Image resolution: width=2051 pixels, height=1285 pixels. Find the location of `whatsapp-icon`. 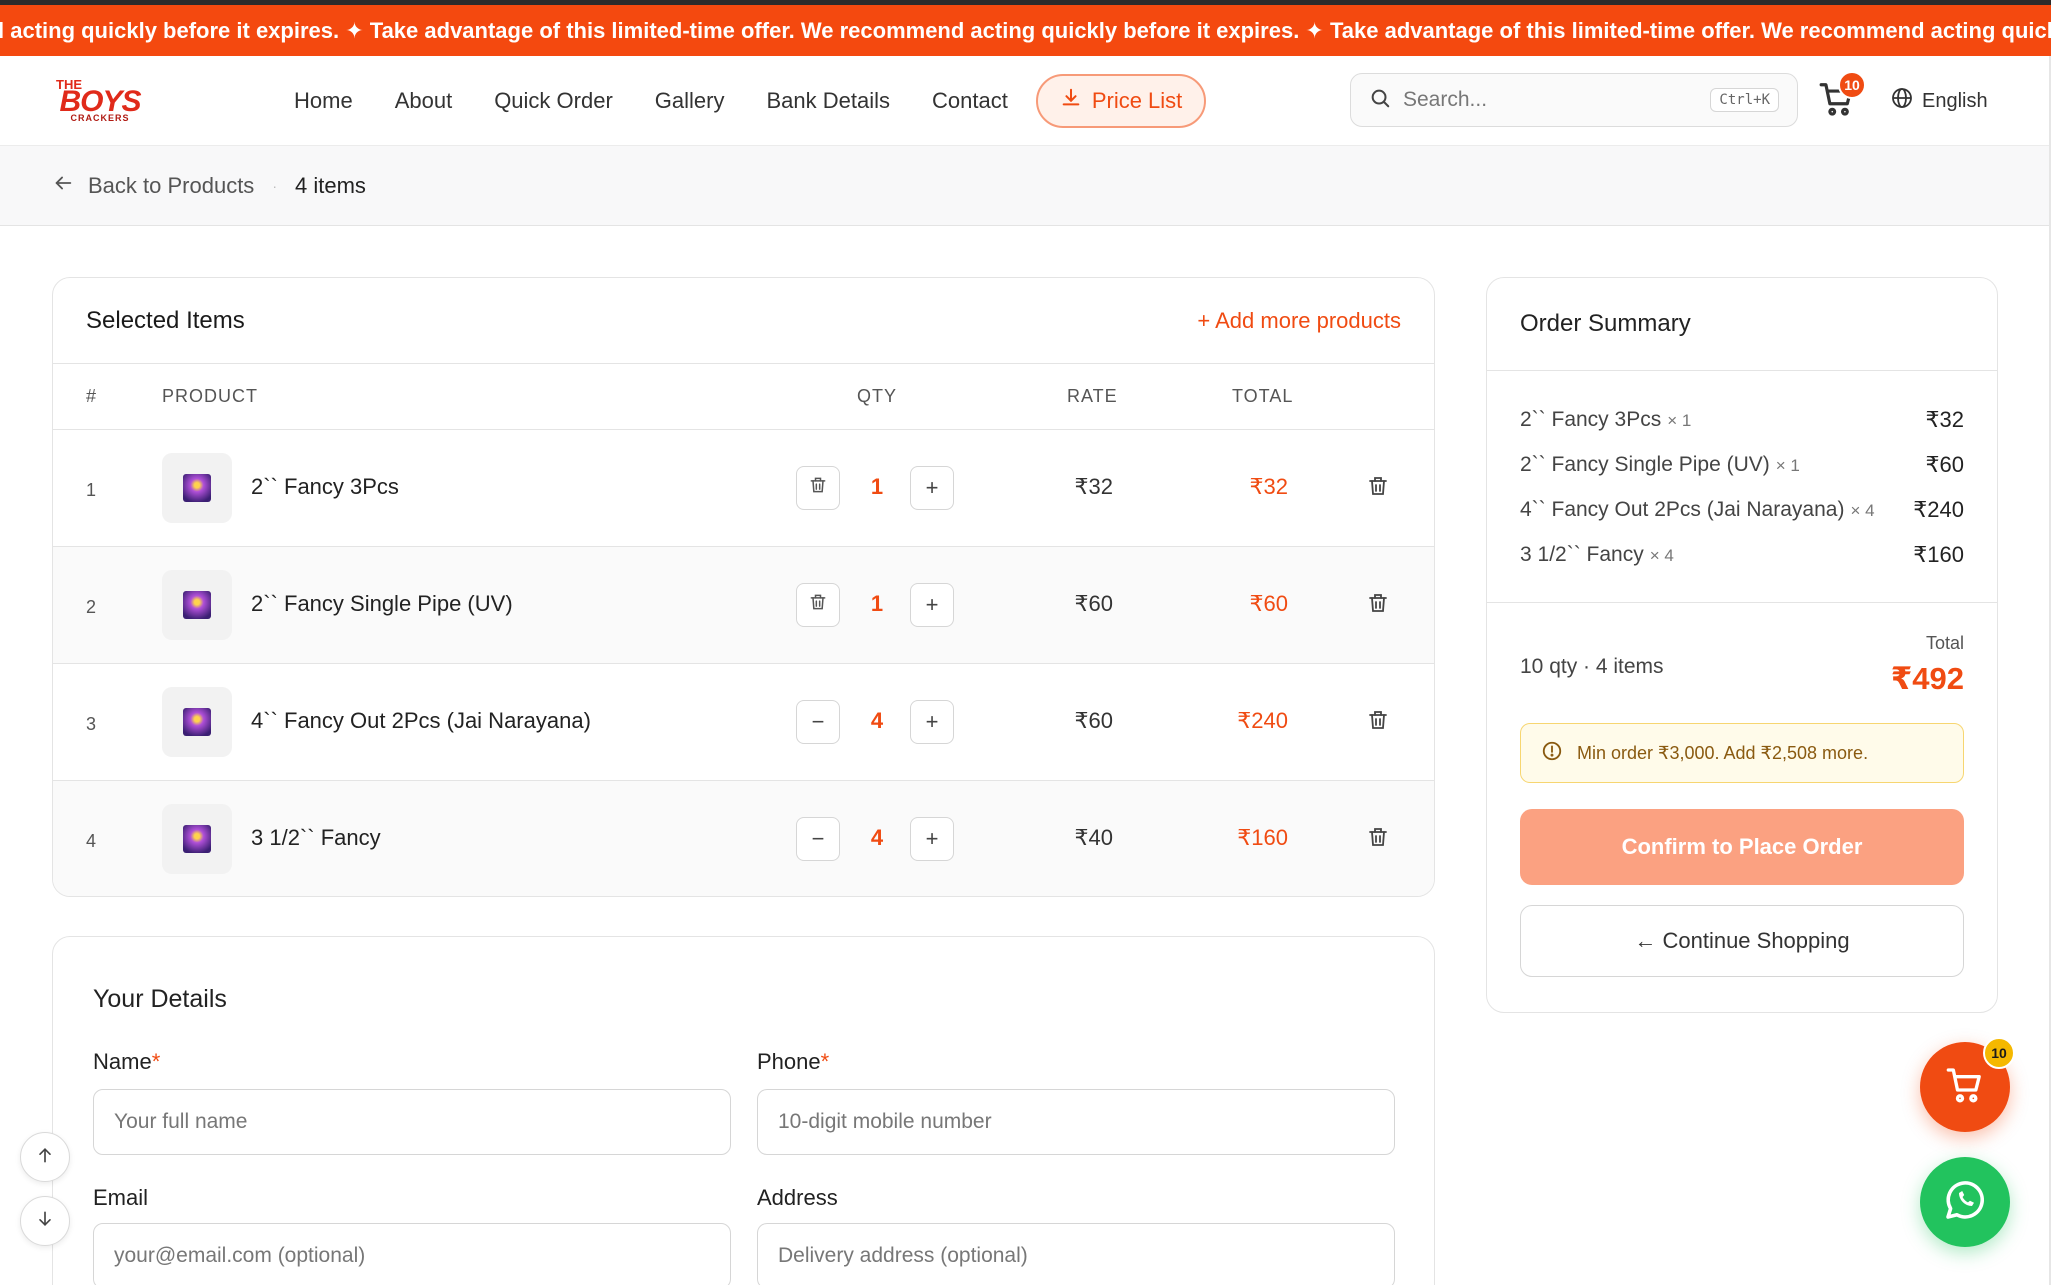

whatsapp-icon is located at coordinates (1965, 1202).